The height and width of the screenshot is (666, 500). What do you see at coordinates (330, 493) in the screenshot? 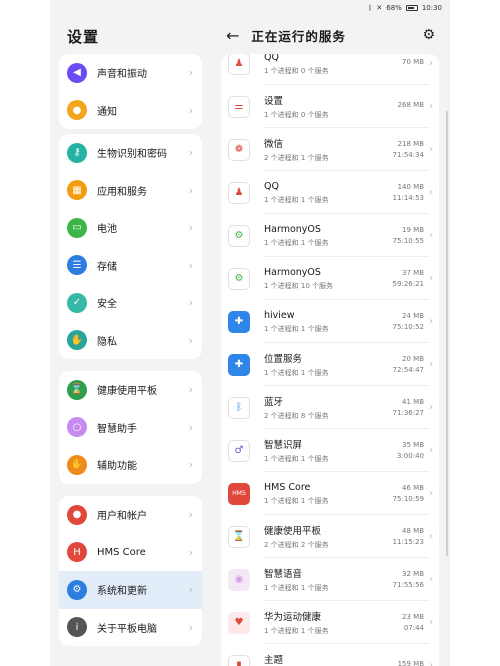
I see `service-row: HMS HMS Core 1 个进程和 1 个服务 46 MB 75:10:59 ›` at bounding box center [330, 493].